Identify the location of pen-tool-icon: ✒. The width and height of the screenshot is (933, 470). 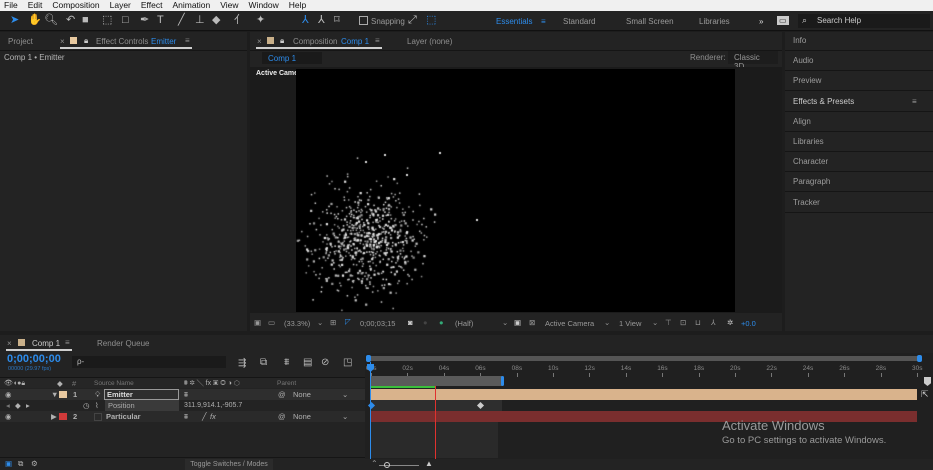
(144, 20).